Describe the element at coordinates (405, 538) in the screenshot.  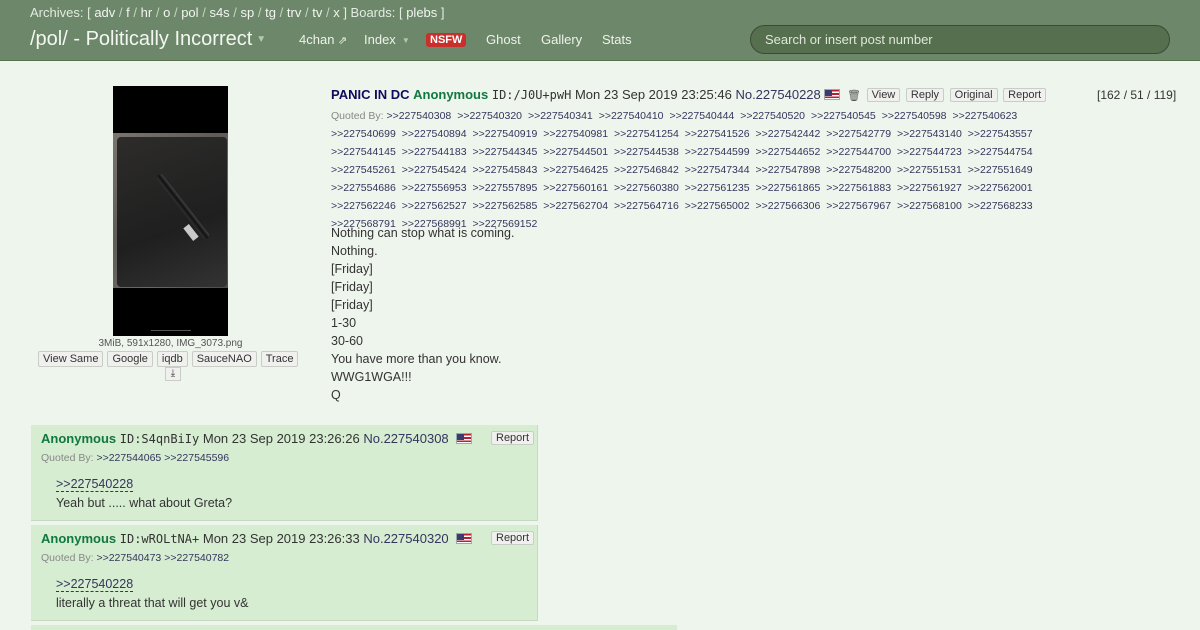
I see `post-number-link: No.227540320` at that location.